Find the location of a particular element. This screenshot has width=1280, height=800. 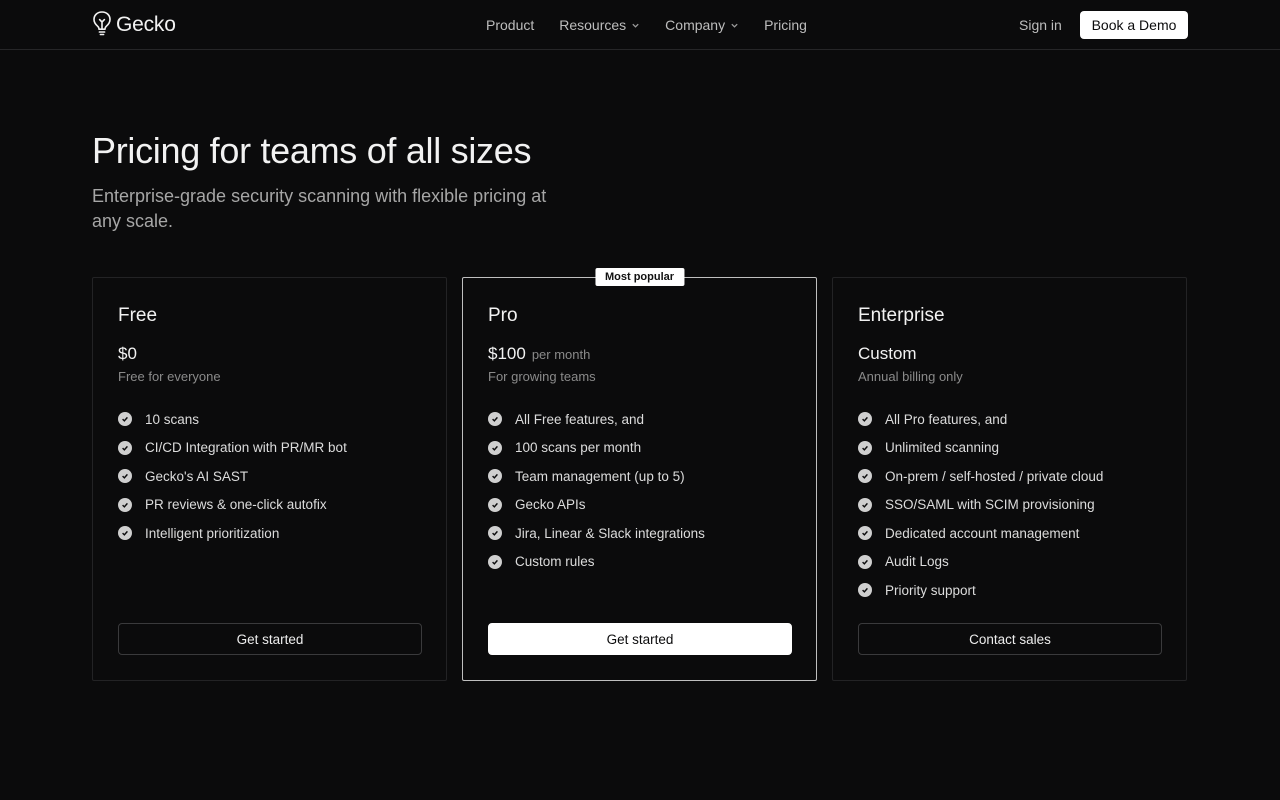

feature-text: All Pro features, and is located at coordinates (946, 419).